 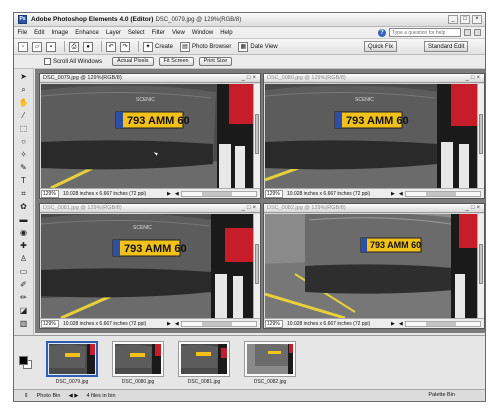 I want to click on workspace-close-icon, so click(x=477, y=32).